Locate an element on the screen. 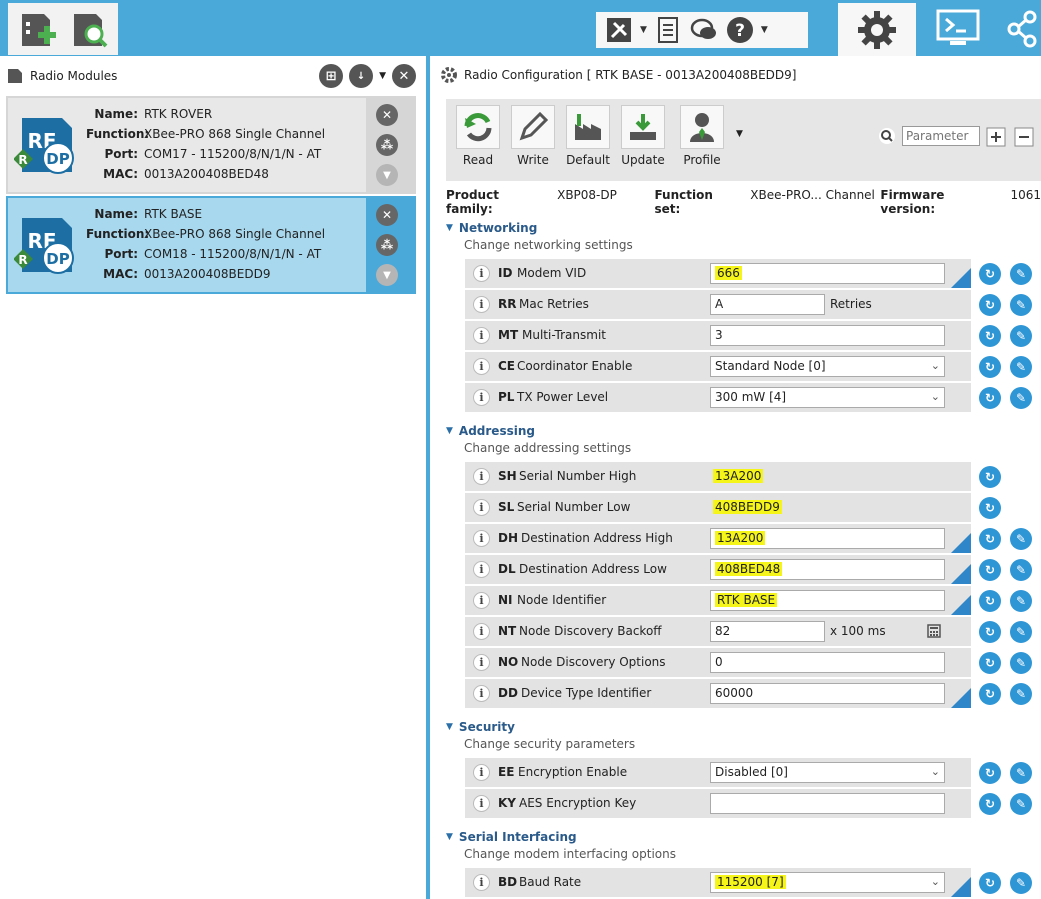 This screenshot has height=899, width=1041. read-button: Read is located at coordinates (478, 136).